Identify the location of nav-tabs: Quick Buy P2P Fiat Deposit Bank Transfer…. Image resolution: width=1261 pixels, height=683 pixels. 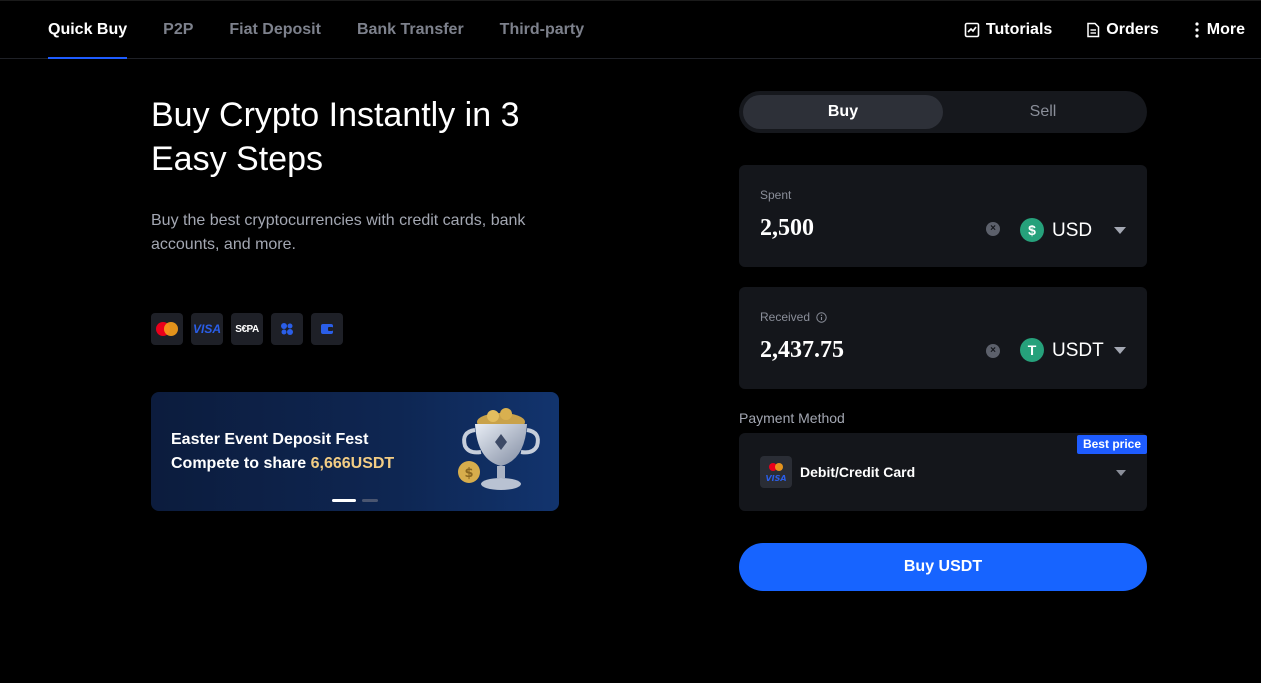
(334, 30).